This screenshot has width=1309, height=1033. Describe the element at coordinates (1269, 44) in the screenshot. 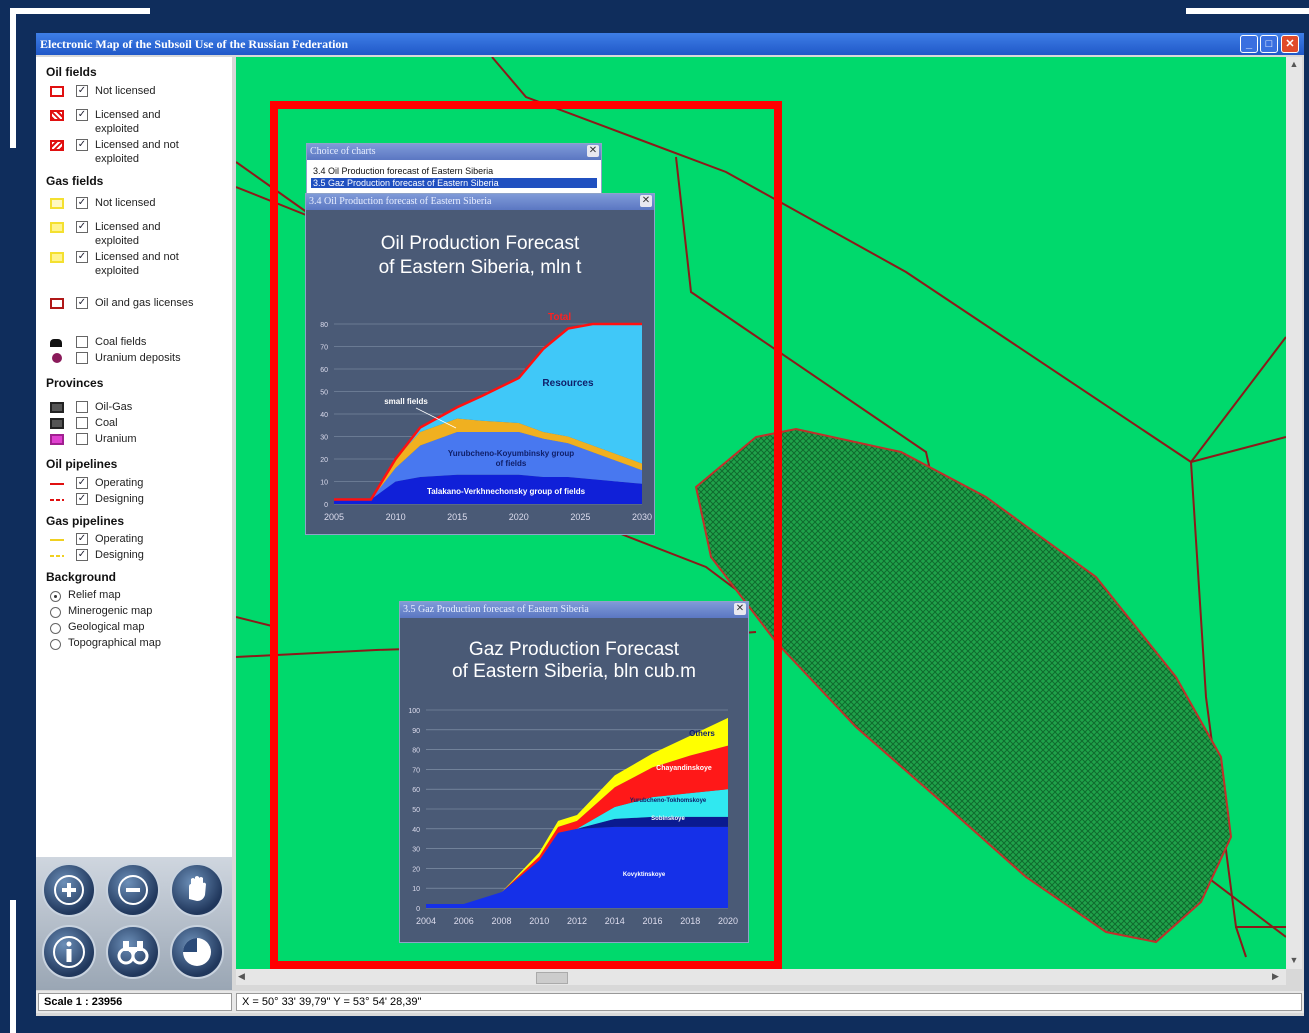

I see `maximize-button: □` at that location.